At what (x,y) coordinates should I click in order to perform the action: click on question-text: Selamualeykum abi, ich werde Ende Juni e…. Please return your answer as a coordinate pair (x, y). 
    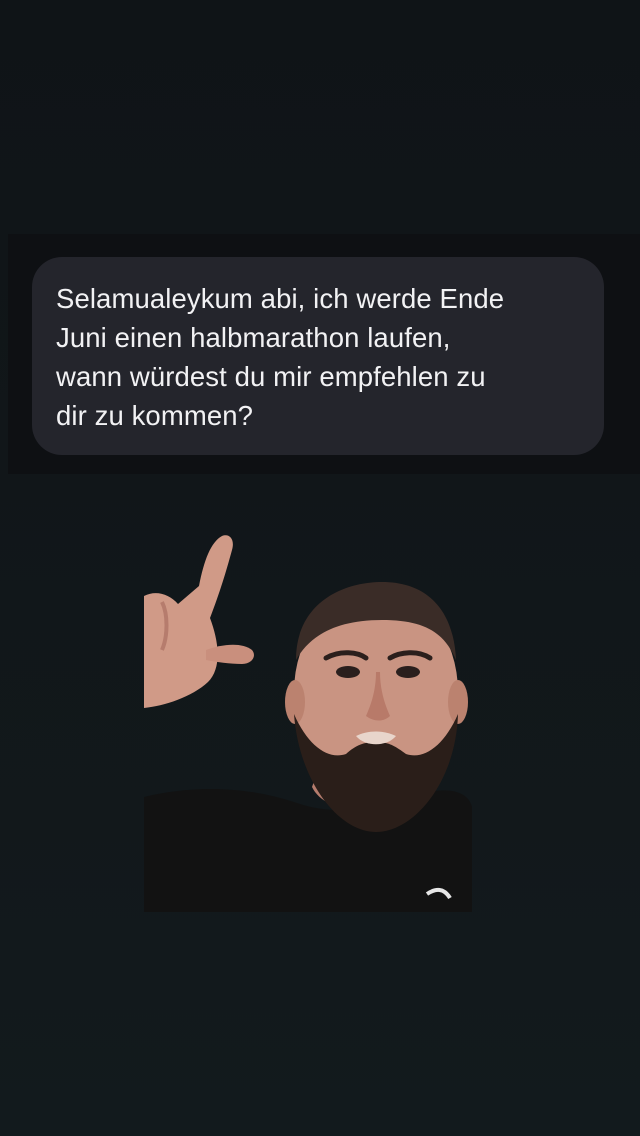
    Looking at the image, I should click on (280, 357).